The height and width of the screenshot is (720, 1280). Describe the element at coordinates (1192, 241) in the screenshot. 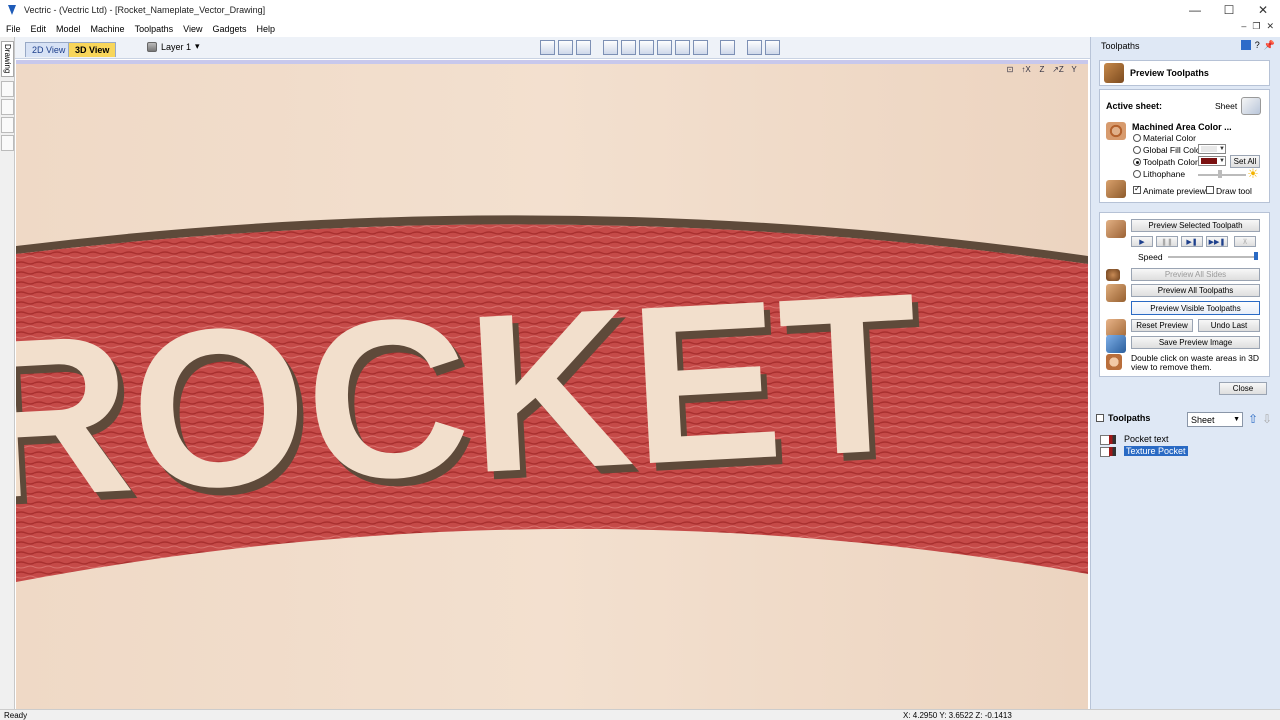

I see `step-forward-icon: ▶❚` at that location.